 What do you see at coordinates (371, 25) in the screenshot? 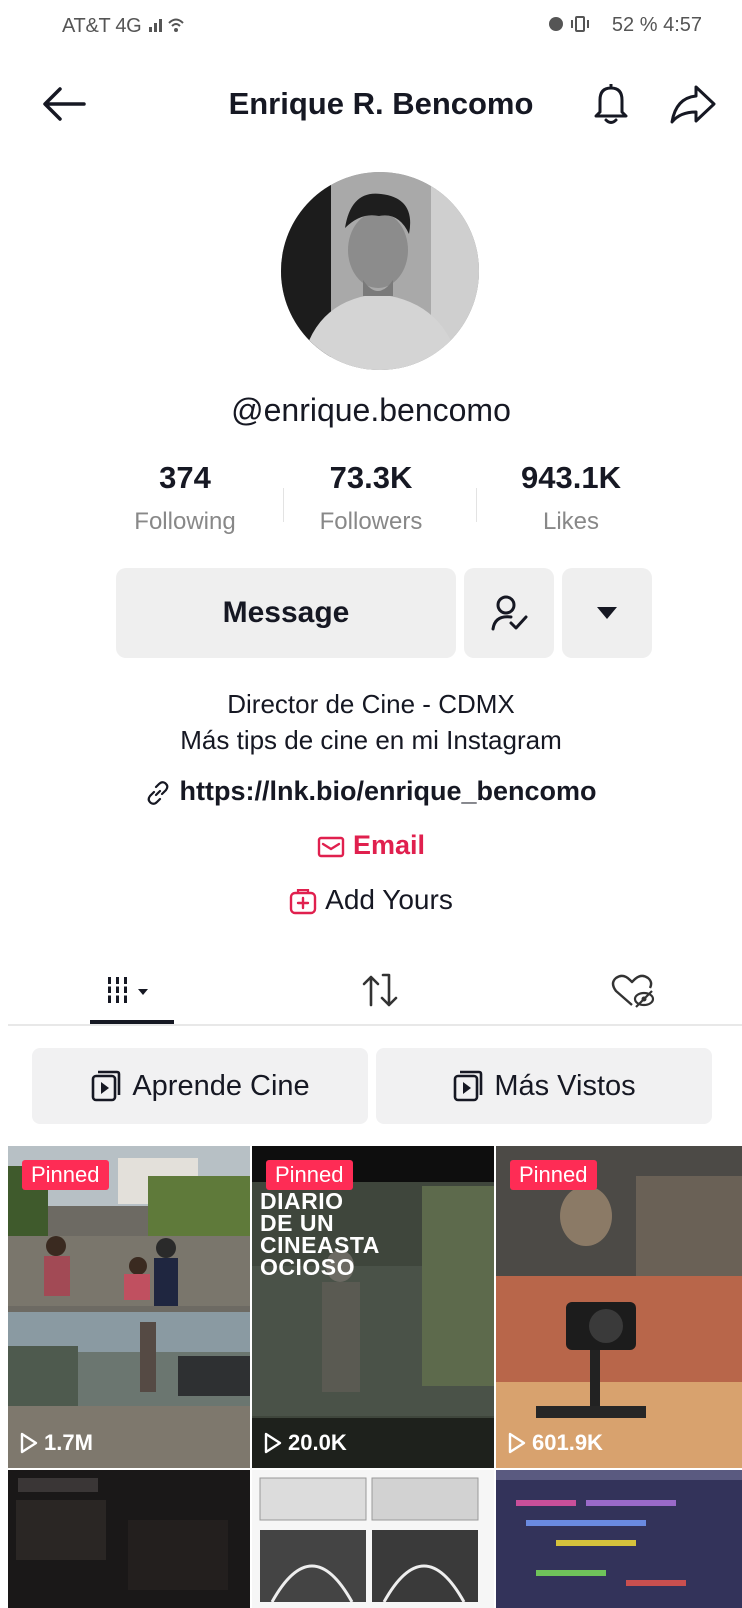
I see `status-bar: AT&T 4G 52 % 4:57` at bounding box center [371, 25].